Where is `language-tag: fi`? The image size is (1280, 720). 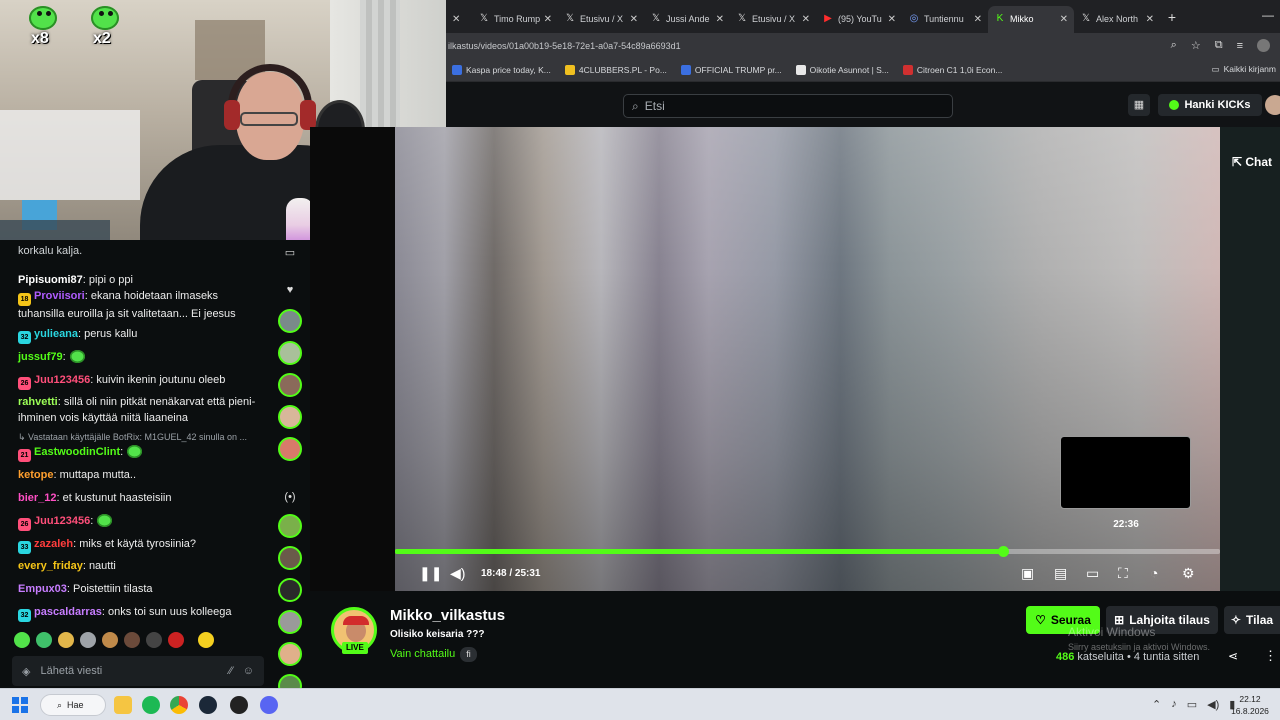 language-tag: fi is located at coordinates (468, 654).